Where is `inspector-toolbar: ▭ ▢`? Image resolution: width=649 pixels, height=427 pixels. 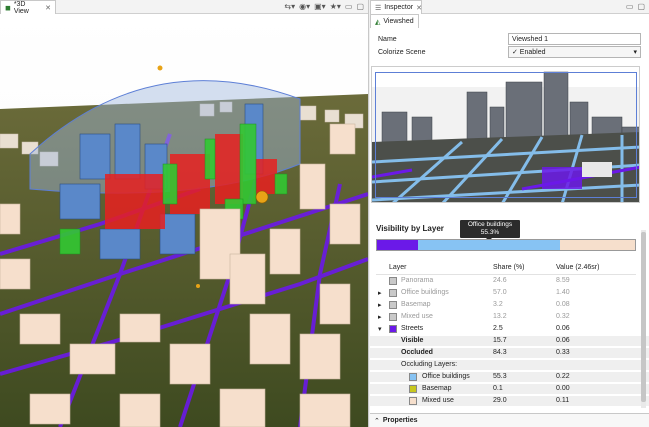
inspector-toolbar: ▭ ▢ is located at coordinates (635, 6).